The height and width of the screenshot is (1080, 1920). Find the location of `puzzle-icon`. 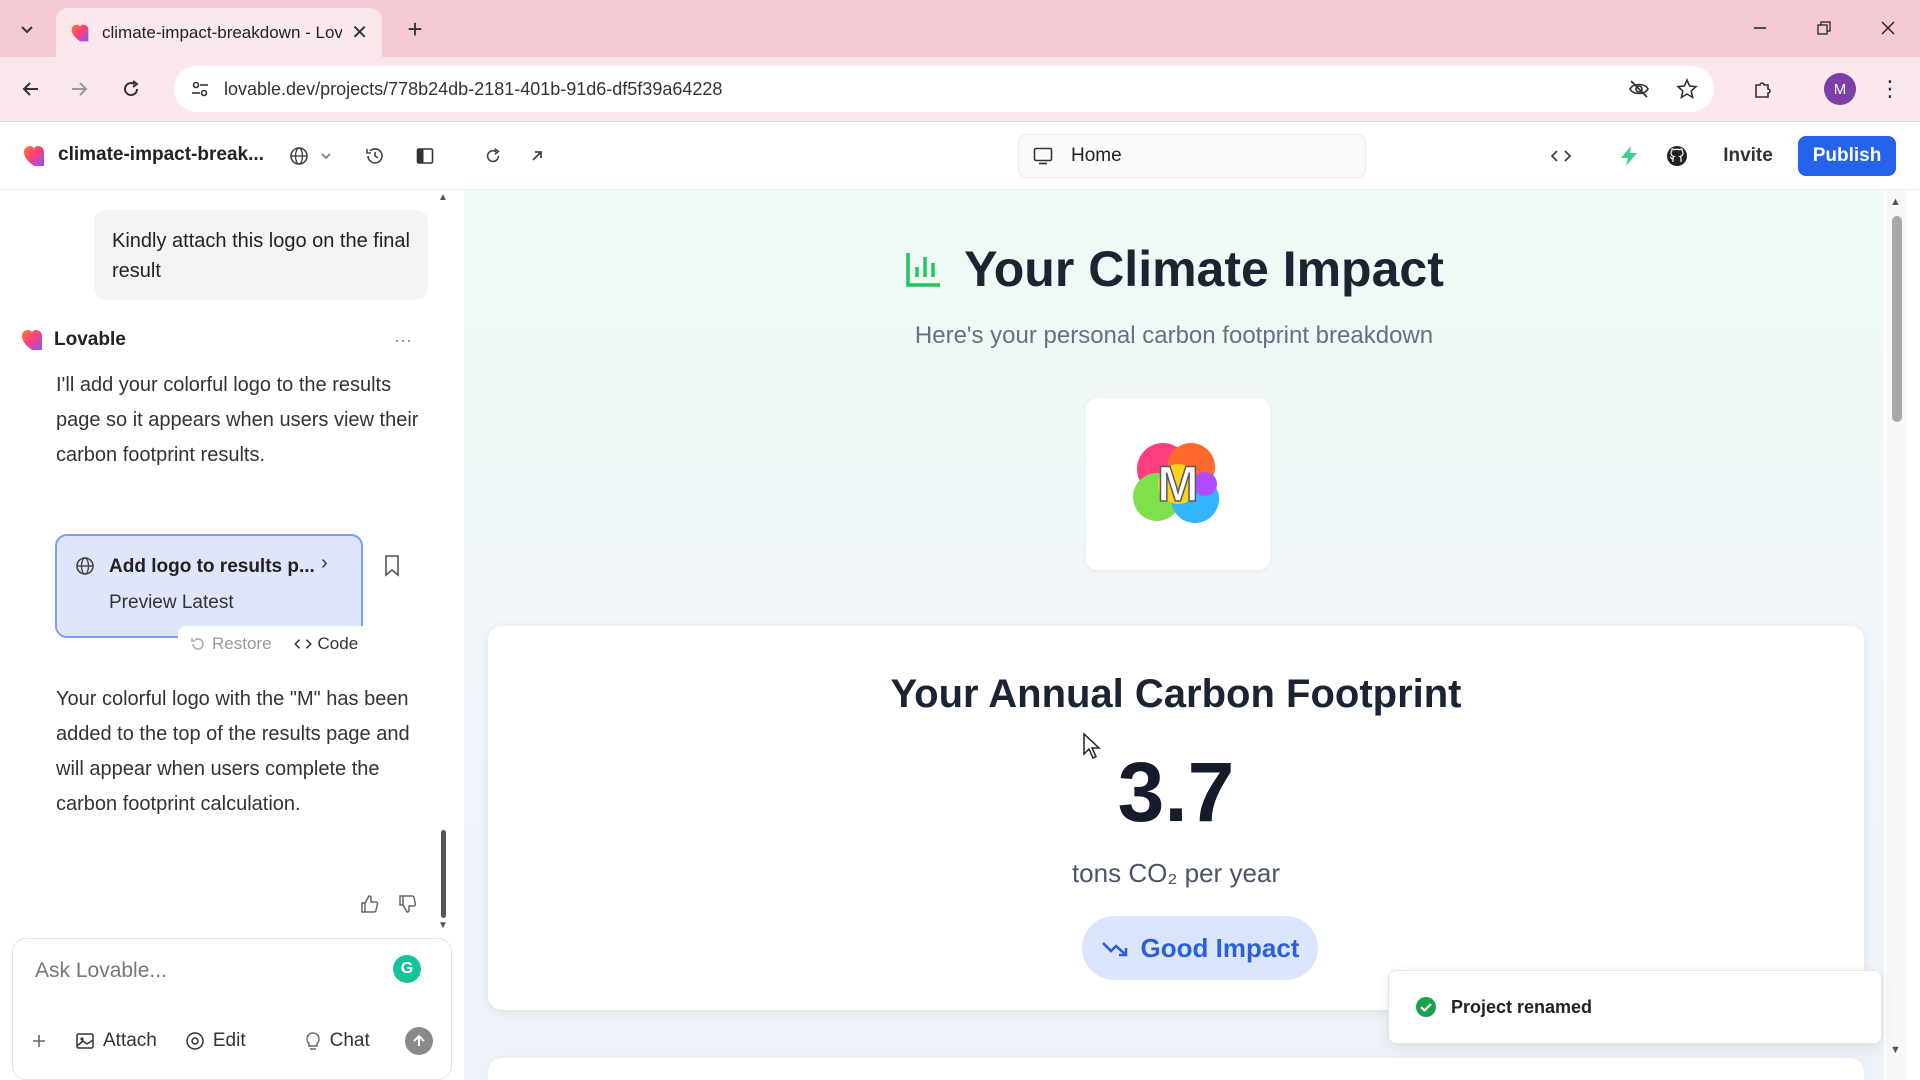

puzzle-icon is located at coordinates (1763, 90).